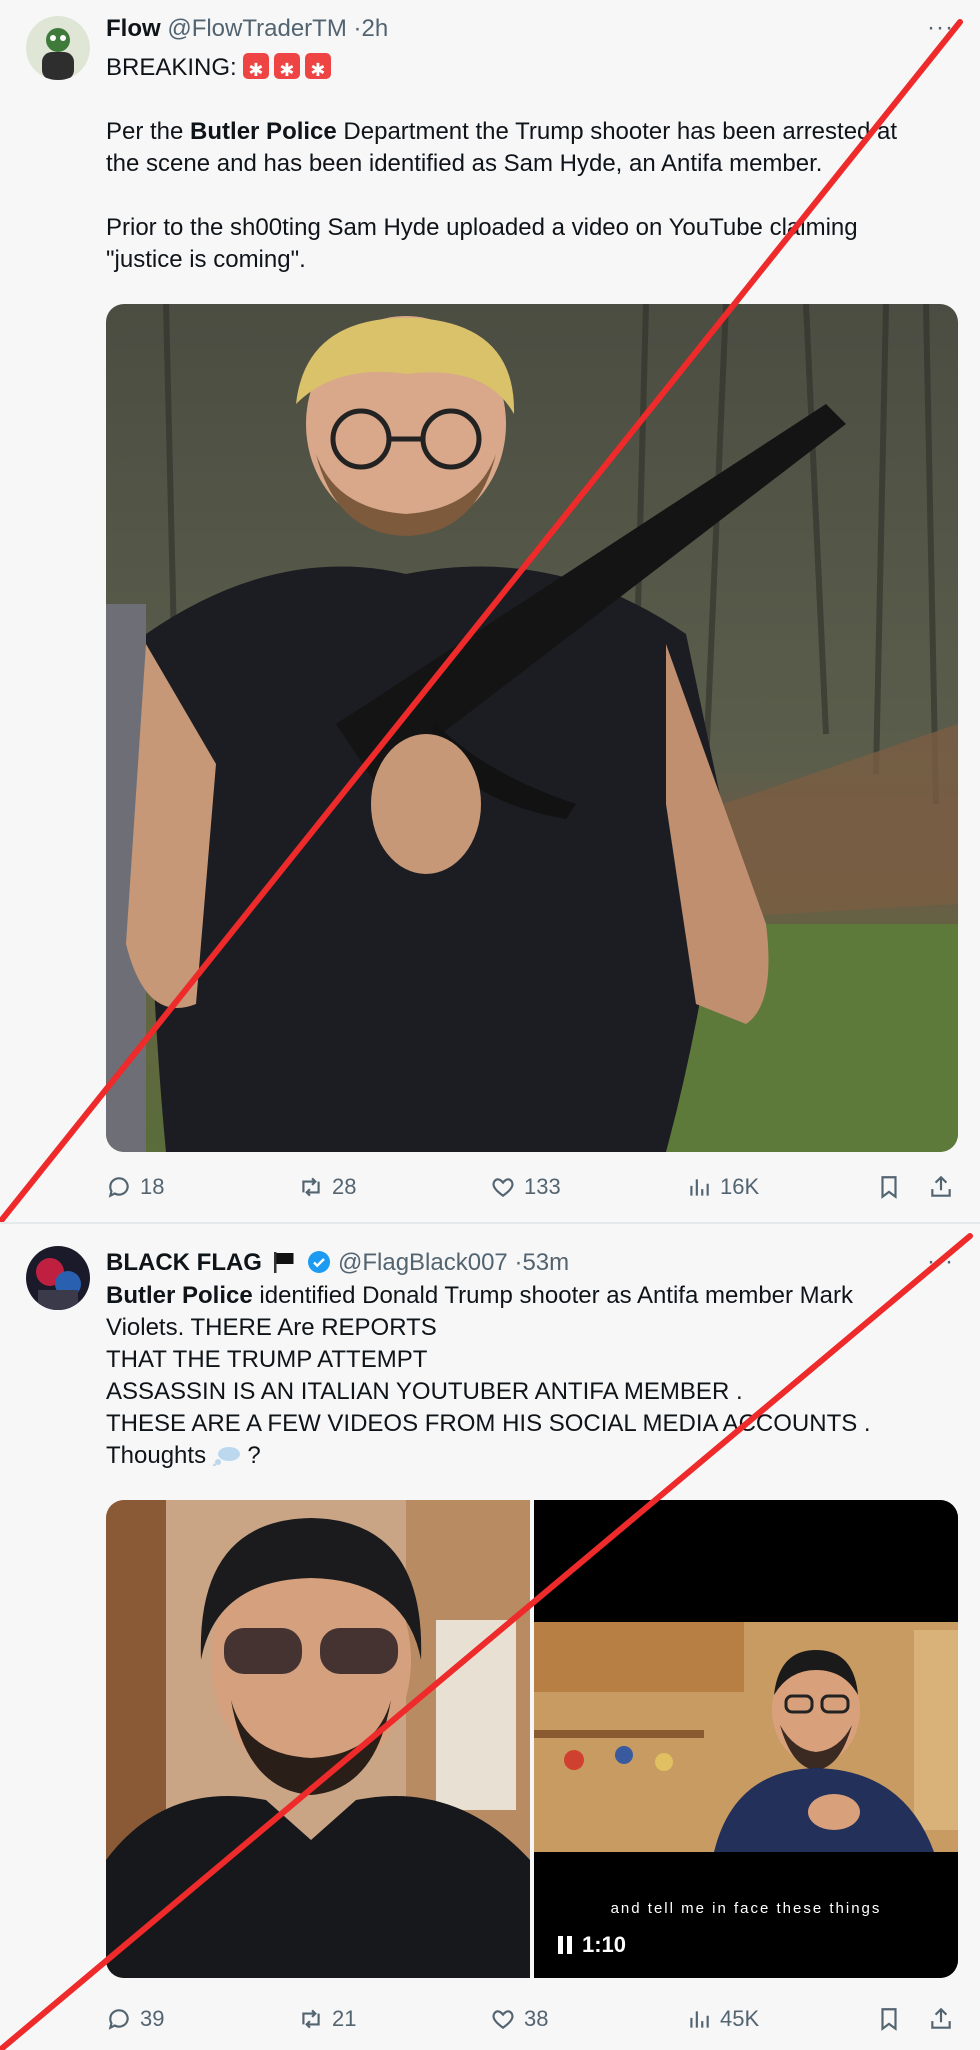 The height and width of the screenshot is (2050, 980). I want to click on text-segment: Thoughts, so click(159, 1455).